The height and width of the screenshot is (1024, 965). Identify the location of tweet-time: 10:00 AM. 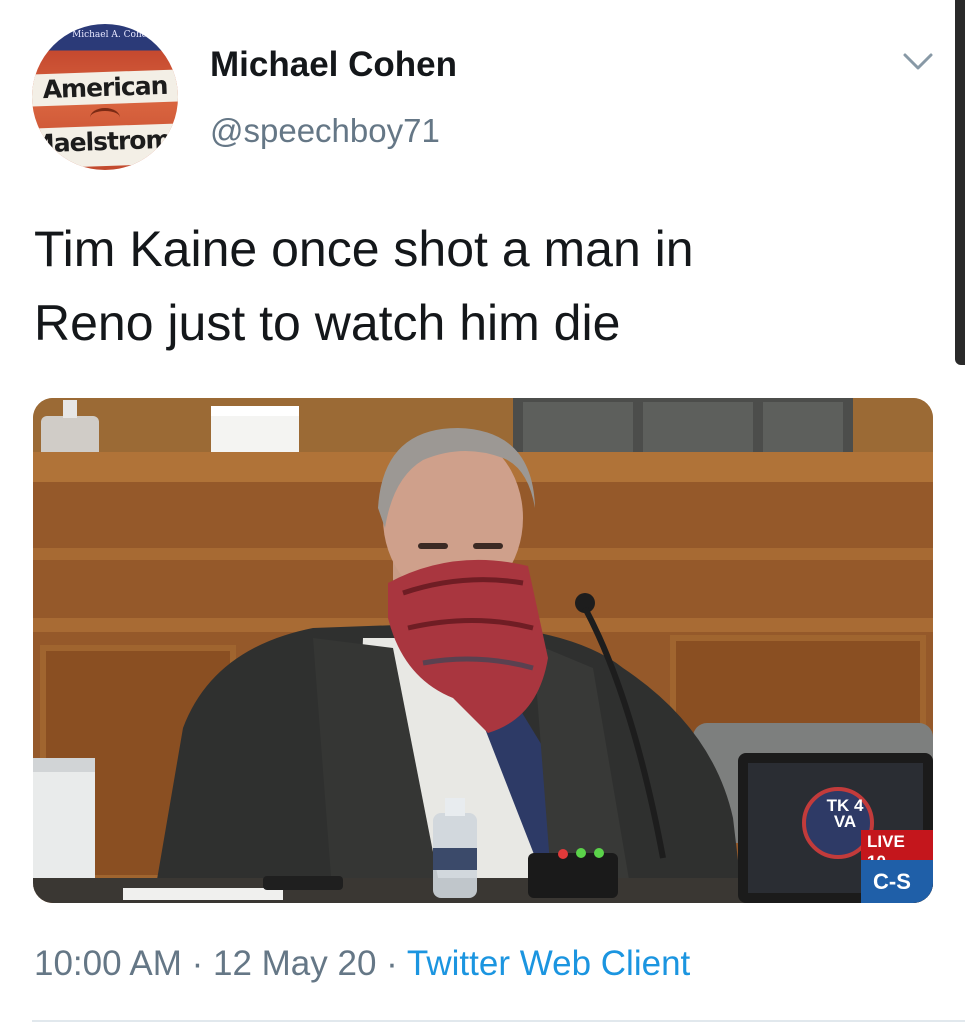
(108, 963).